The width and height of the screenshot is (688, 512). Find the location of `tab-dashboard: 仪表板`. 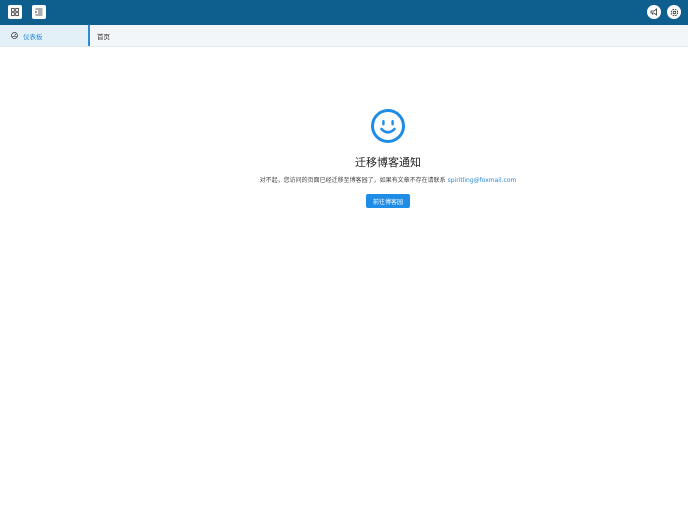

tab-dashboard: 仪表板 is located at coordinates (45, 35).